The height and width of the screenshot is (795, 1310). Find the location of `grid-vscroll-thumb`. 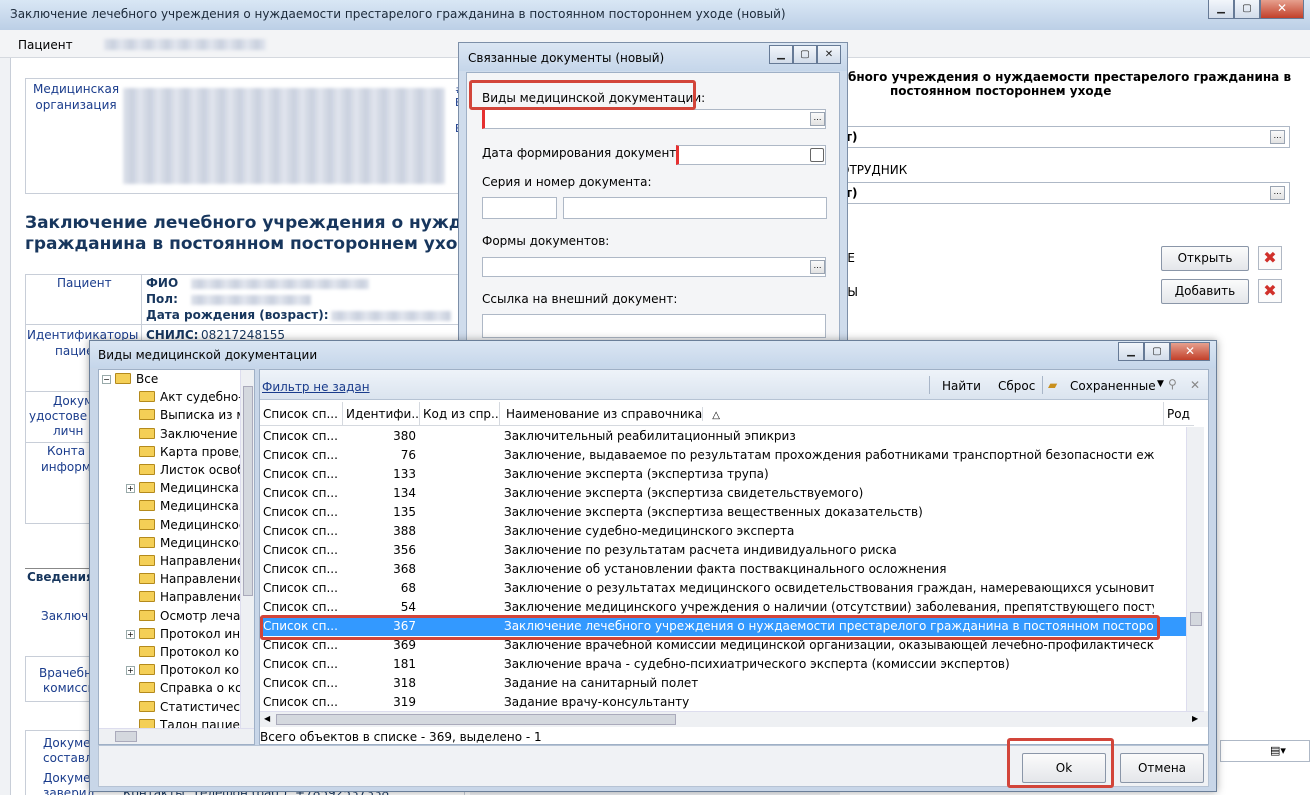

grid-vscroll-thumb is located at coordinates (1196, 619).